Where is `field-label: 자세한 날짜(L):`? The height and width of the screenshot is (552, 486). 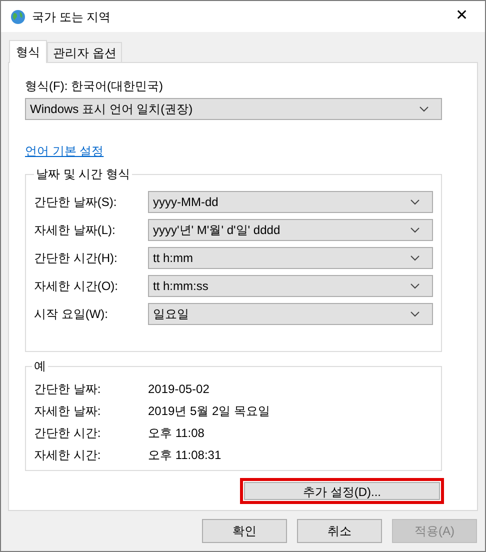 field-label: 자세한 날짜(L): is located at coordinates (75, 230).